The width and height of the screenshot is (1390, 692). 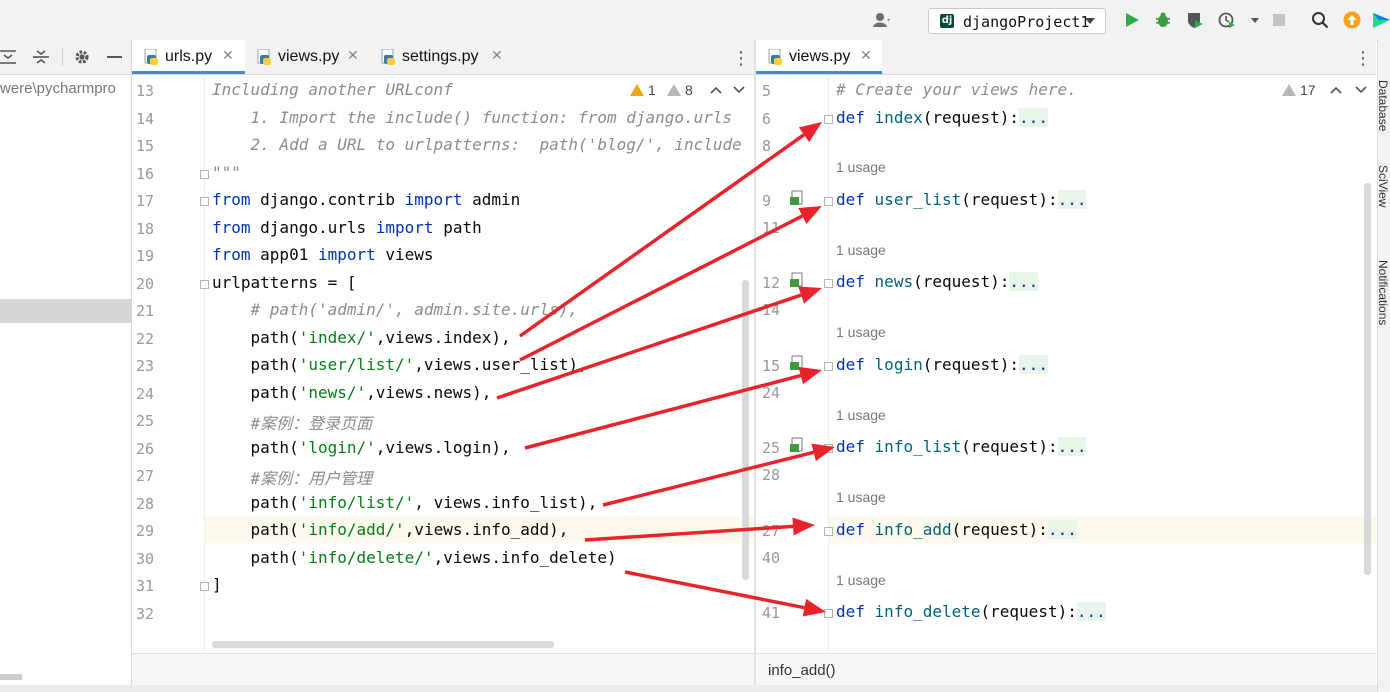 What do you see at coordinates (771, 366) in the screenshot?
I see `line-number: 15` at bounding box center [771, 366].